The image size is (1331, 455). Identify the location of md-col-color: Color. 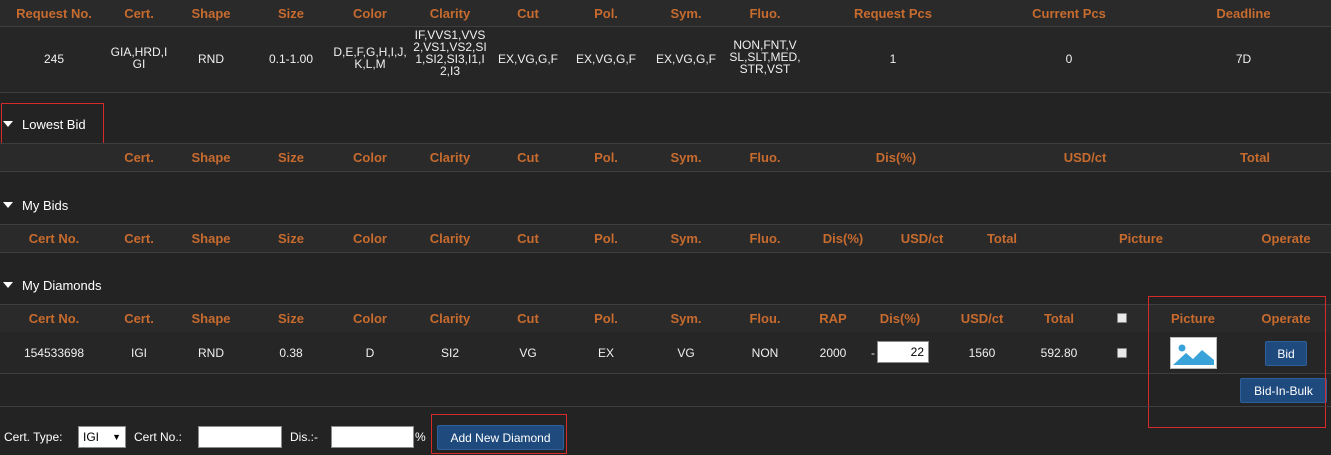
(370, 318).